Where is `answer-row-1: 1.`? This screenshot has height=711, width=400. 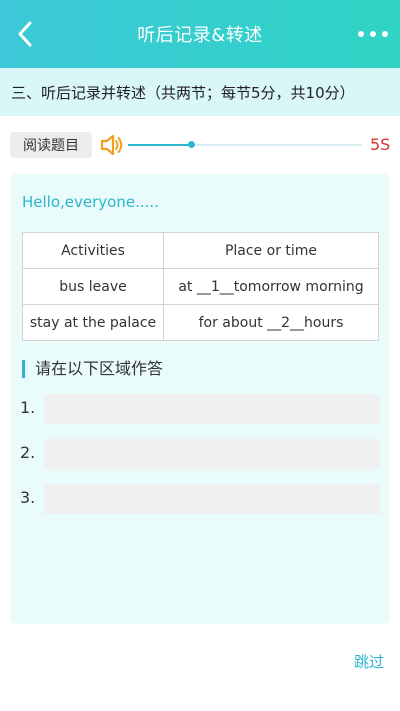
answer-row-1: 1. is located at coordinates (200, 409).